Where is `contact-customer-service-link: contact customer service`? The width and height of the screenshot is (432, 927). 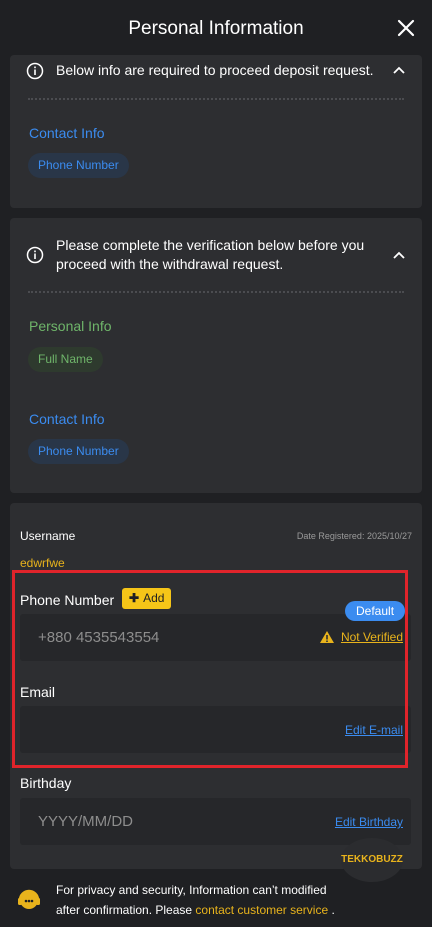
contact-customer-service-link: contact customer service is located at coordinates (261, 910).